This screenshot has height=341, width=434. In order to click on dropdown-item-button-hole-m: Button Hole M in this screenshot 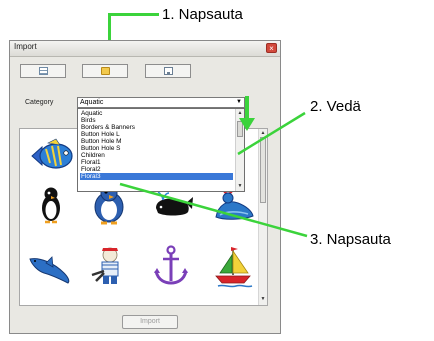, I will do `click(156, 141)`.